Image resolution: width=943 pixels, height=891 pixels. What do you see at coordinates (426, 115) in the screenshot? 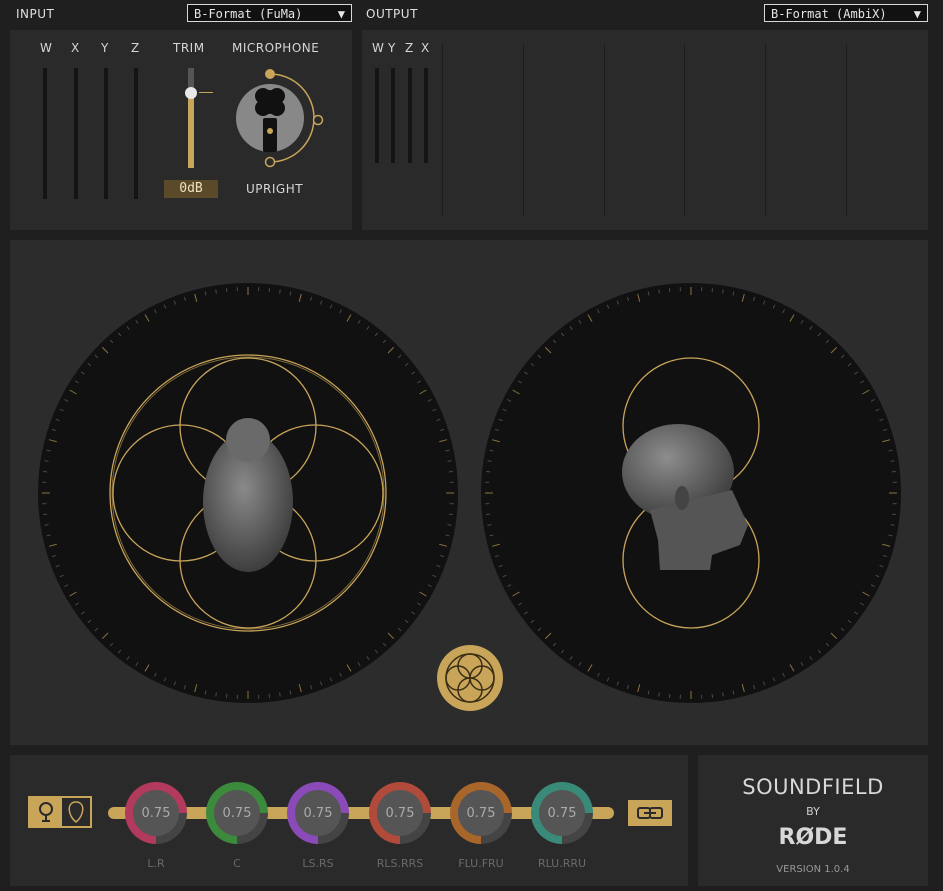
I see `output-meter-x` at bounding box center [426, 115].